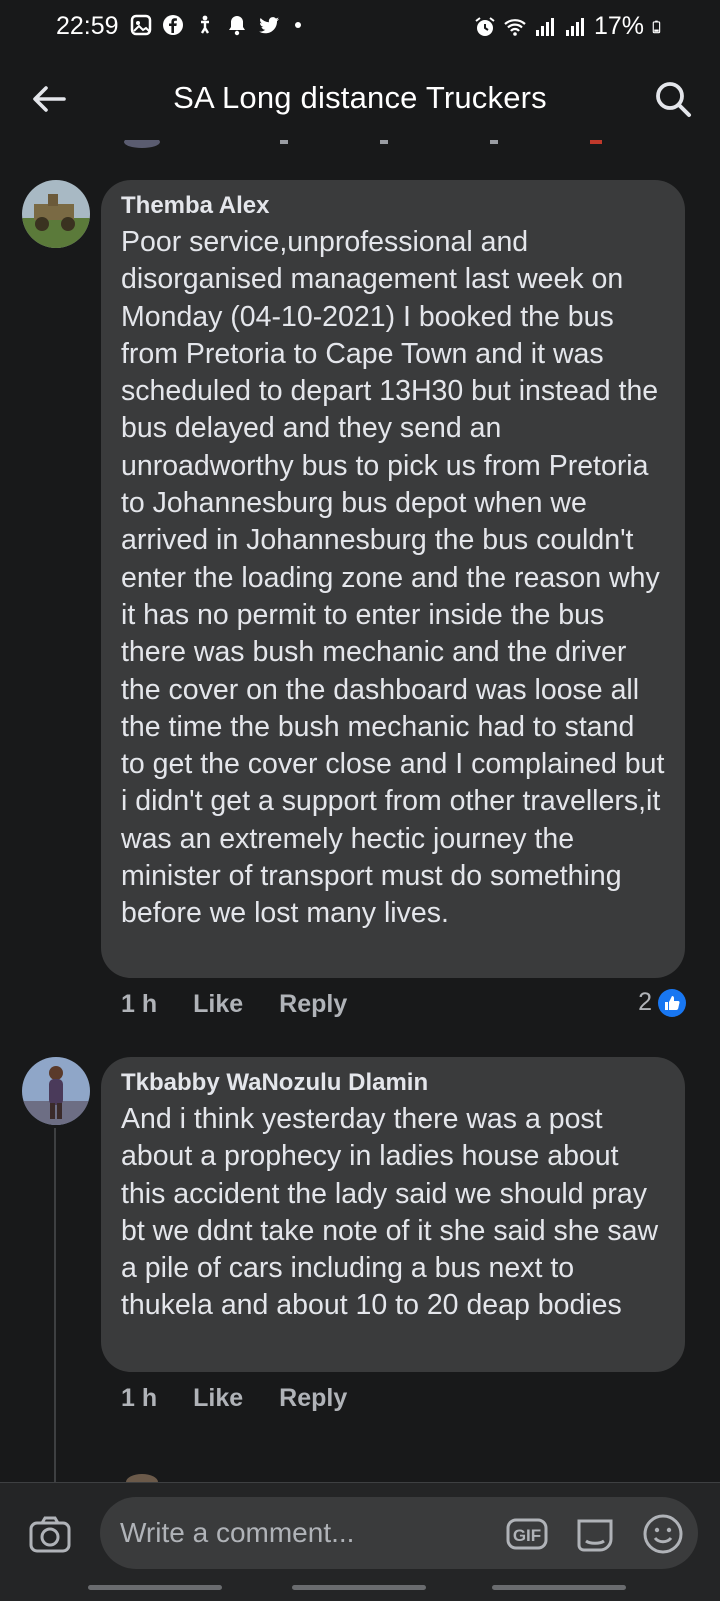 Image resolution: width=720 pixels, height=1601 pixels. Describe the element at coordinates (221, 25) in the screenshot. I see `status-notification-icons` at that location.